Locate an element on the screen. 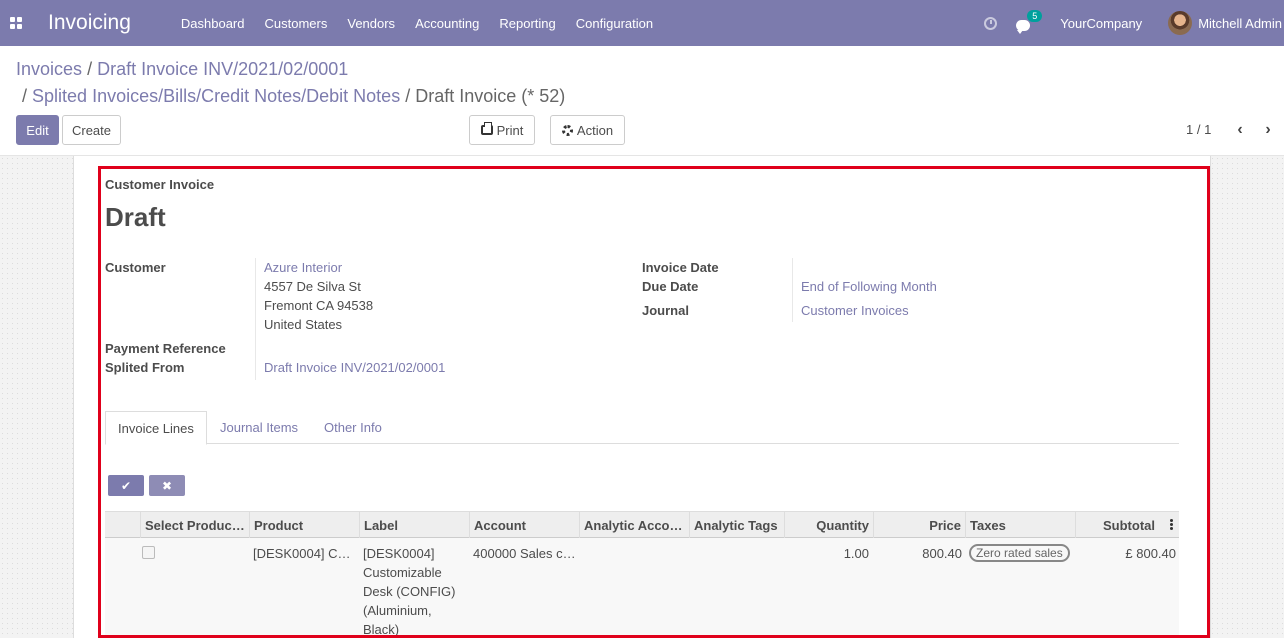 The image size is (1284, 638). company-switcher: YourCompany is located at coordinates (1101, 23).